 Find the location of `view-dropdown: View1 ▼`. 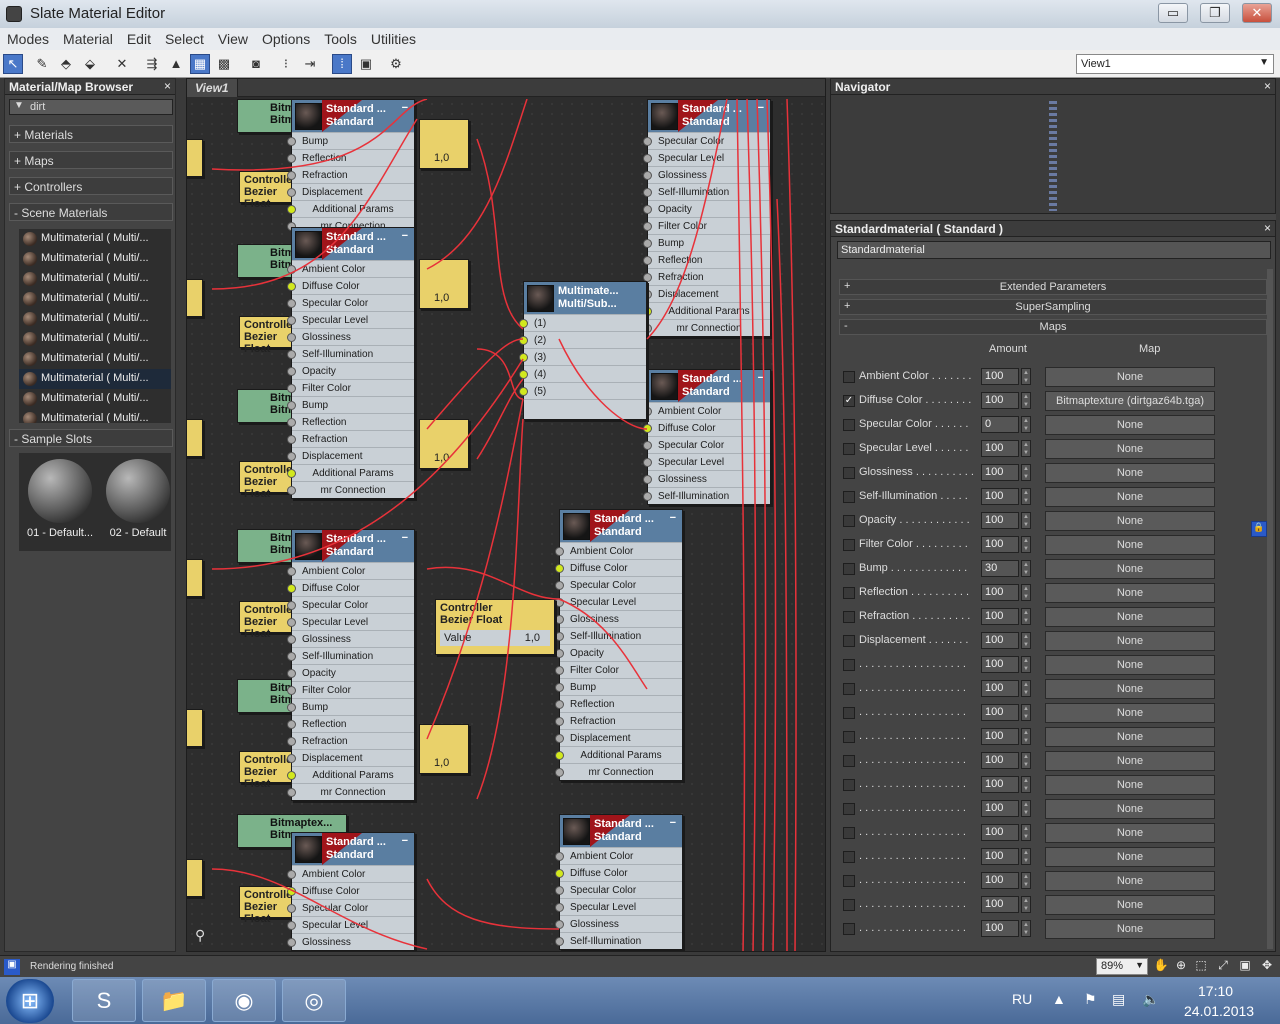

view-dropdown: View1 ▼ is located at coordinates (1175, 64).